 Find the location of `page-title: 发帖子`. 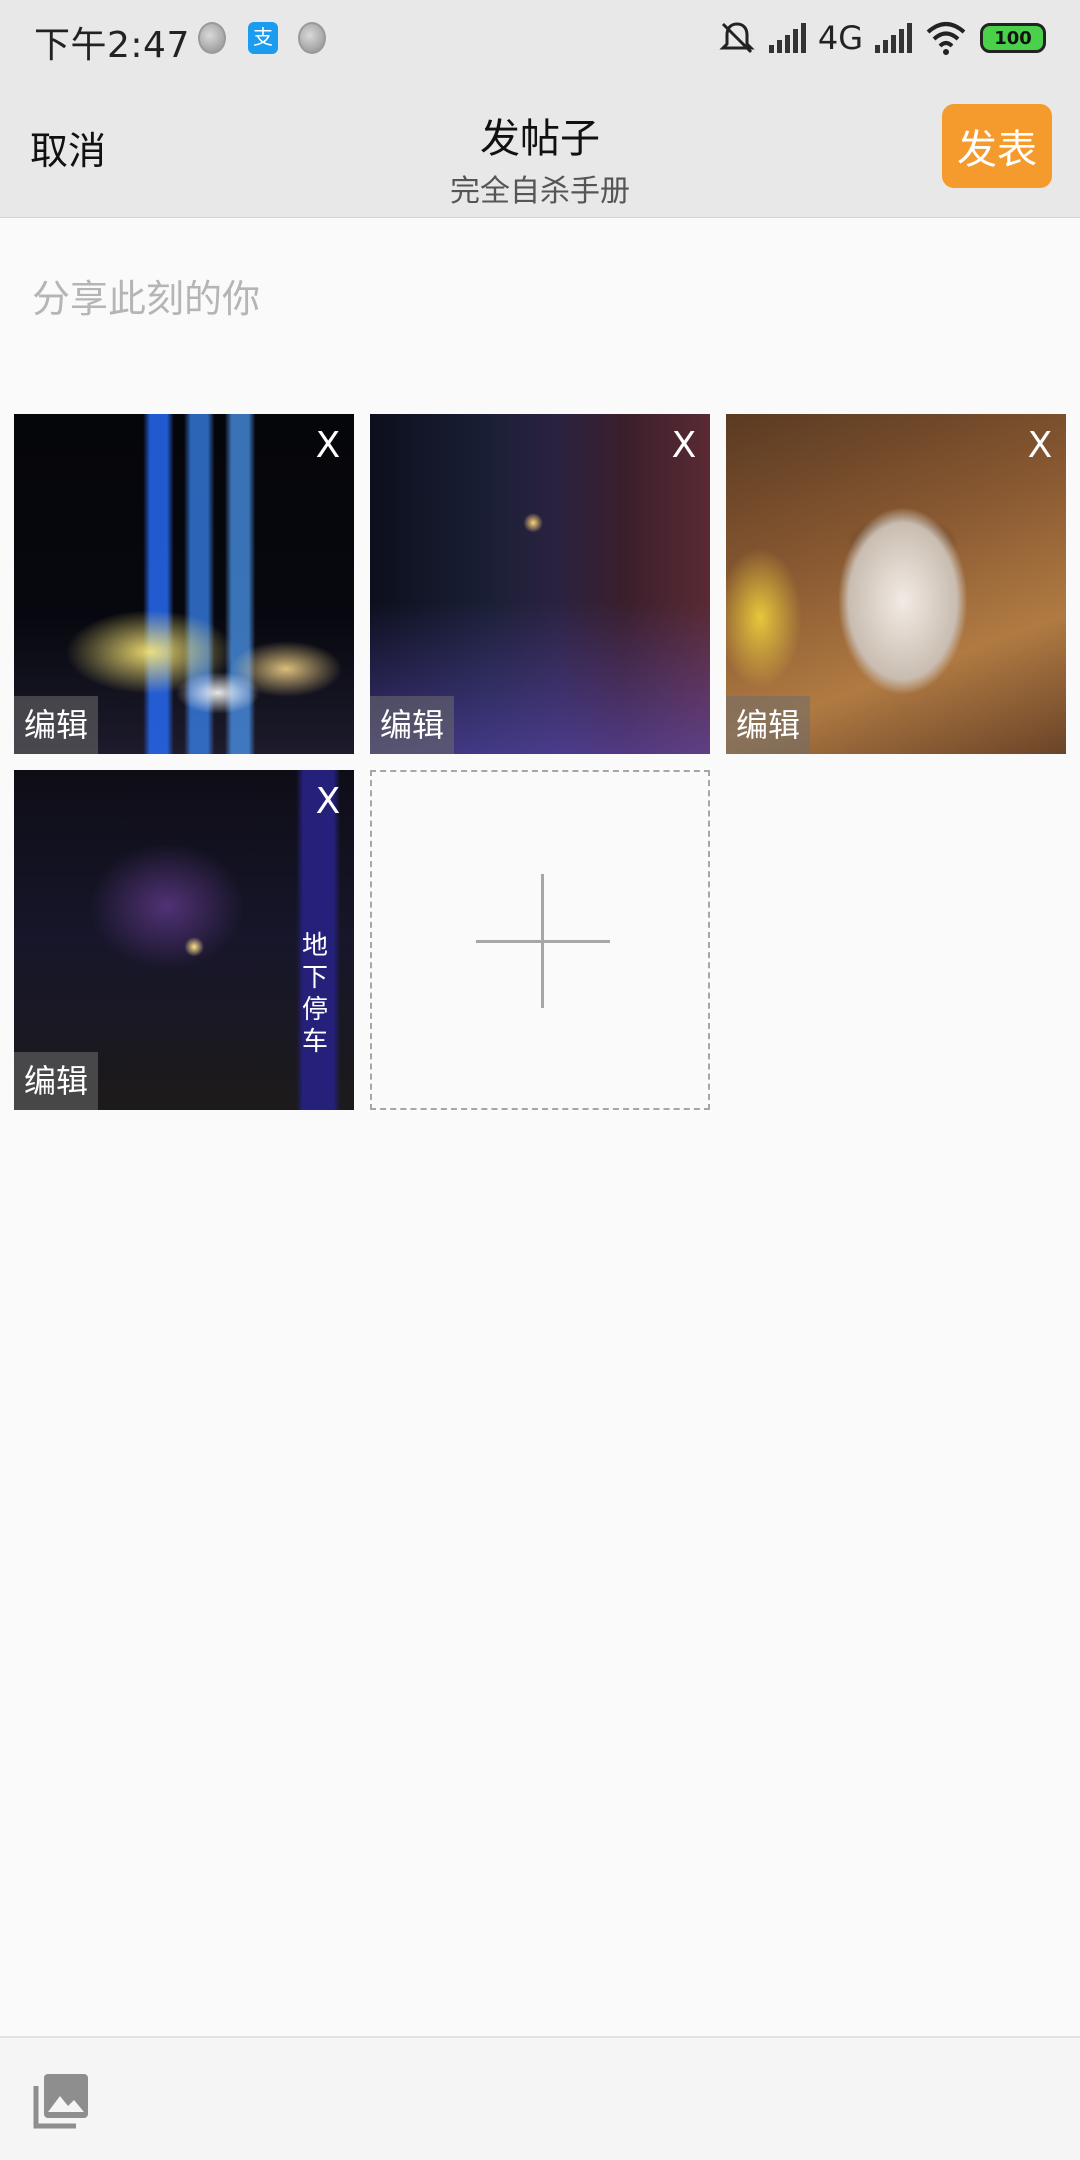

page-title: 发帖子 is located at coordinates (540, 139).